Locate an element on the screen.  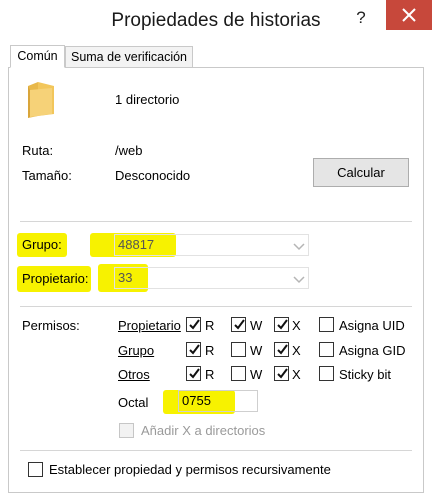
checkbox-propietario-x is located at coordinates (281, 324).